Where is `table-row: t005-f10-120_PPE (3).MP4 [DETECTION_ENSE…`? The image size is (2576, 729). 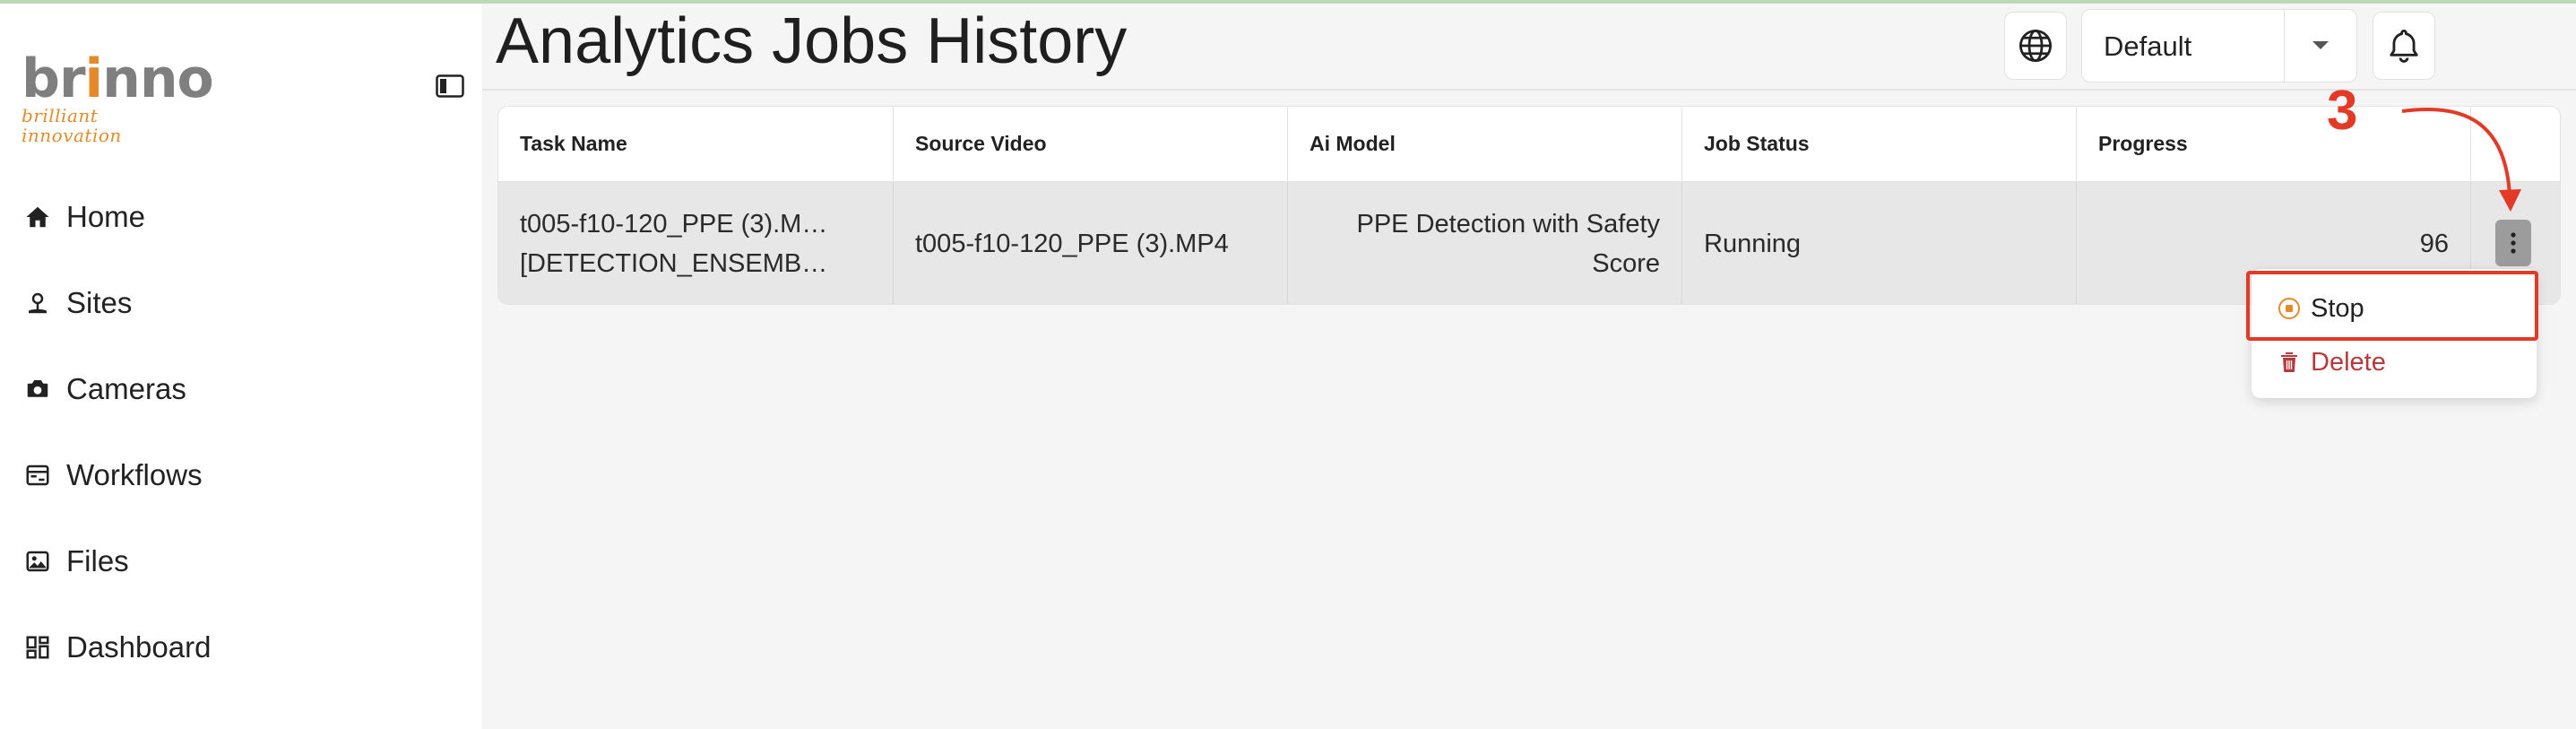 table-row: t005-f10-120_PPE (3).MP4 [DETECTION_ENSE… is located at coordinates (1529, 243).